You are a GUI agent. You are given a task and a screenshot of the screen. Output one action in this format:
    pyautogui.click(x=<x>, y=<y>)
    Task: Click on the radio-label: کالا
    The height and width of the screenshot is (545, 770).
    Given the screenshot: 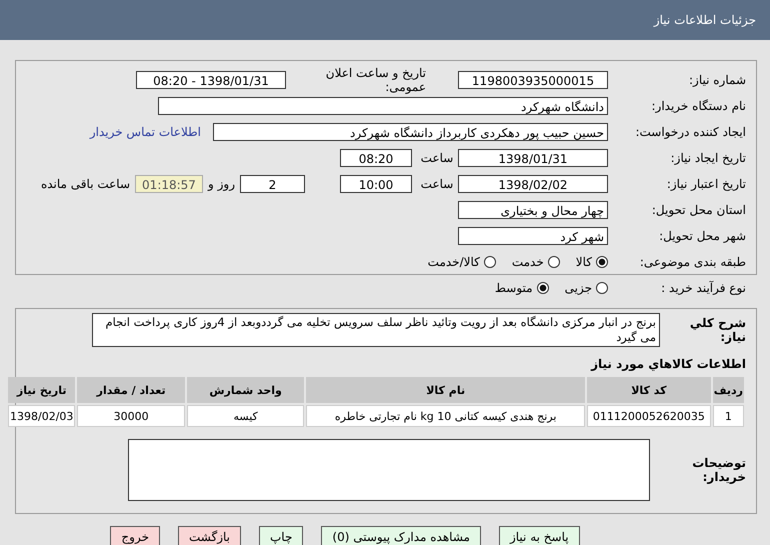 What is the action you would take?
    pyautogui.click(x=584, y=262)
    